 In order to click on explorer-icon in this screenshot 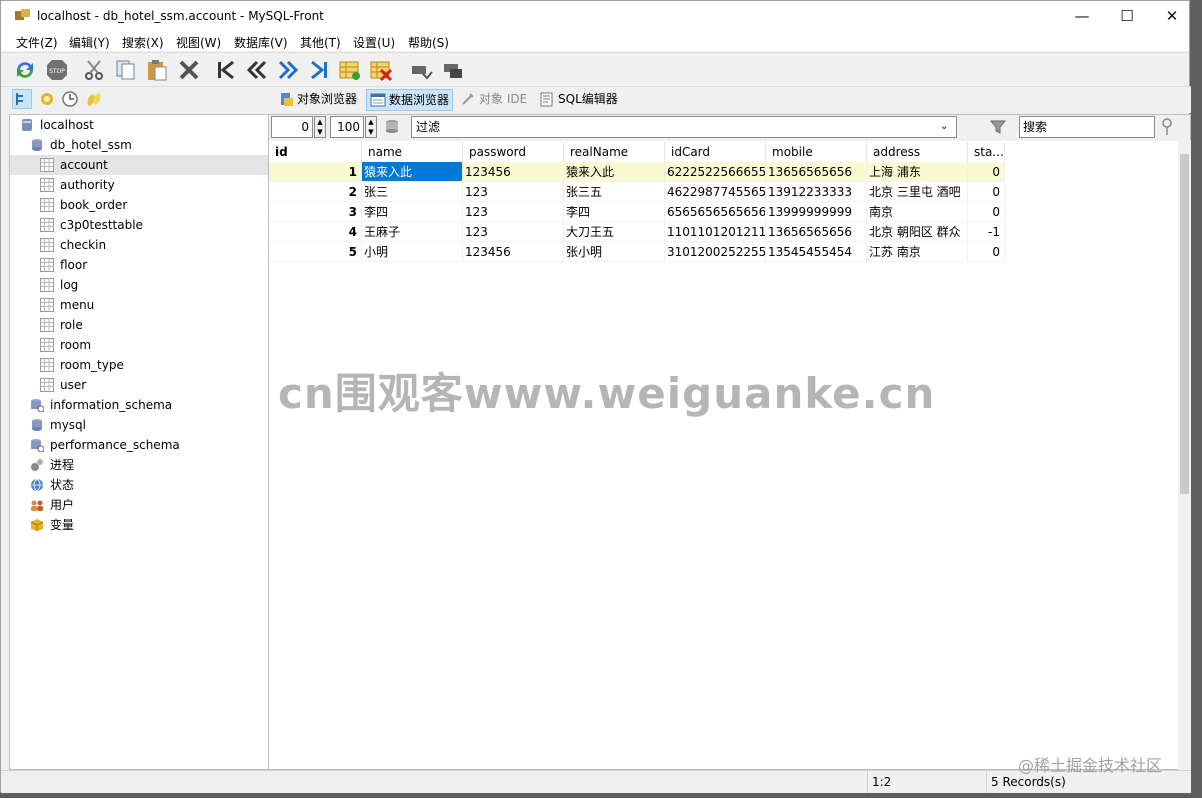, I will do `click(94, 99)`.